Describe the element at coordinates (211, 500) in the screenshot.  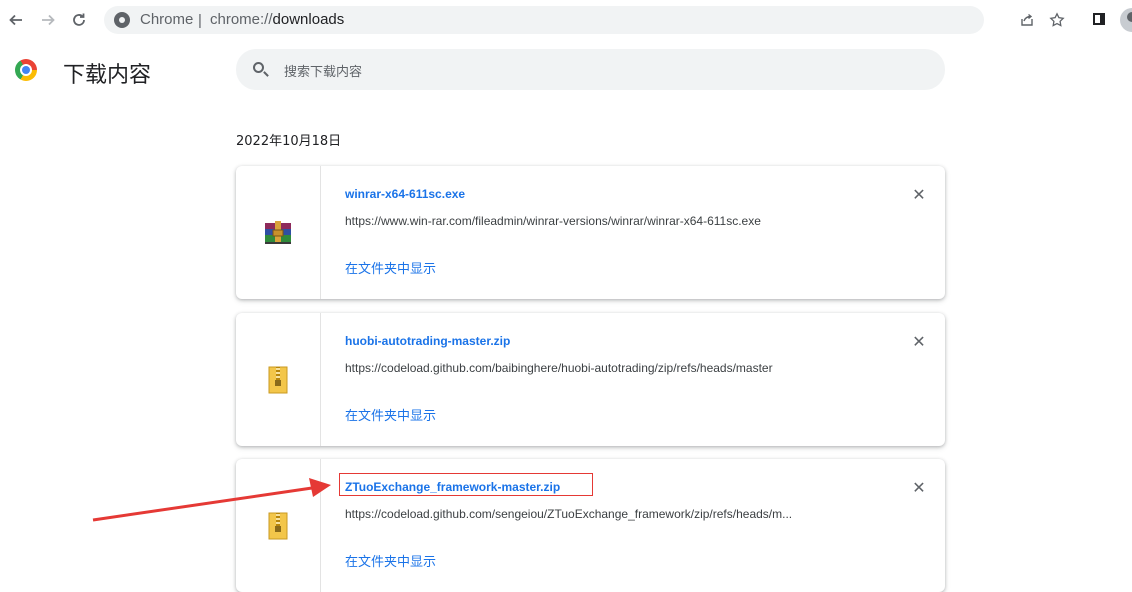
I see `annotation-arrow` at that location.